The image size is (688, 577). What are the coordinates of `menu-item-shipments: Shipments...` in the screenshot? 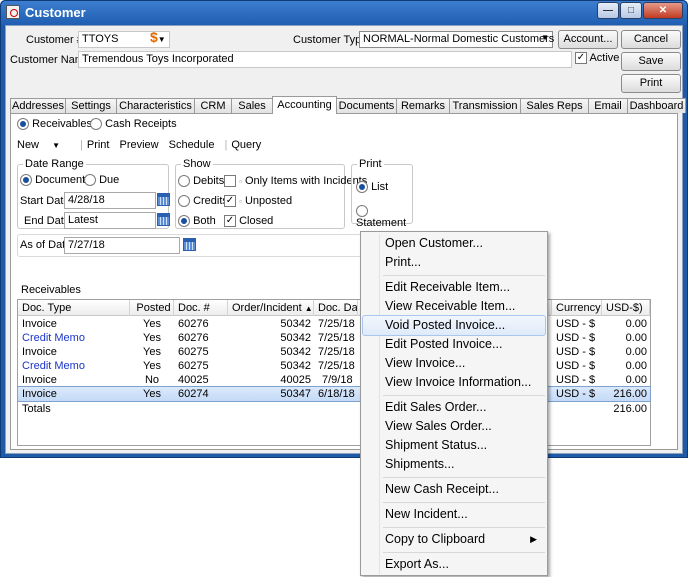 It's located at (454, 464).